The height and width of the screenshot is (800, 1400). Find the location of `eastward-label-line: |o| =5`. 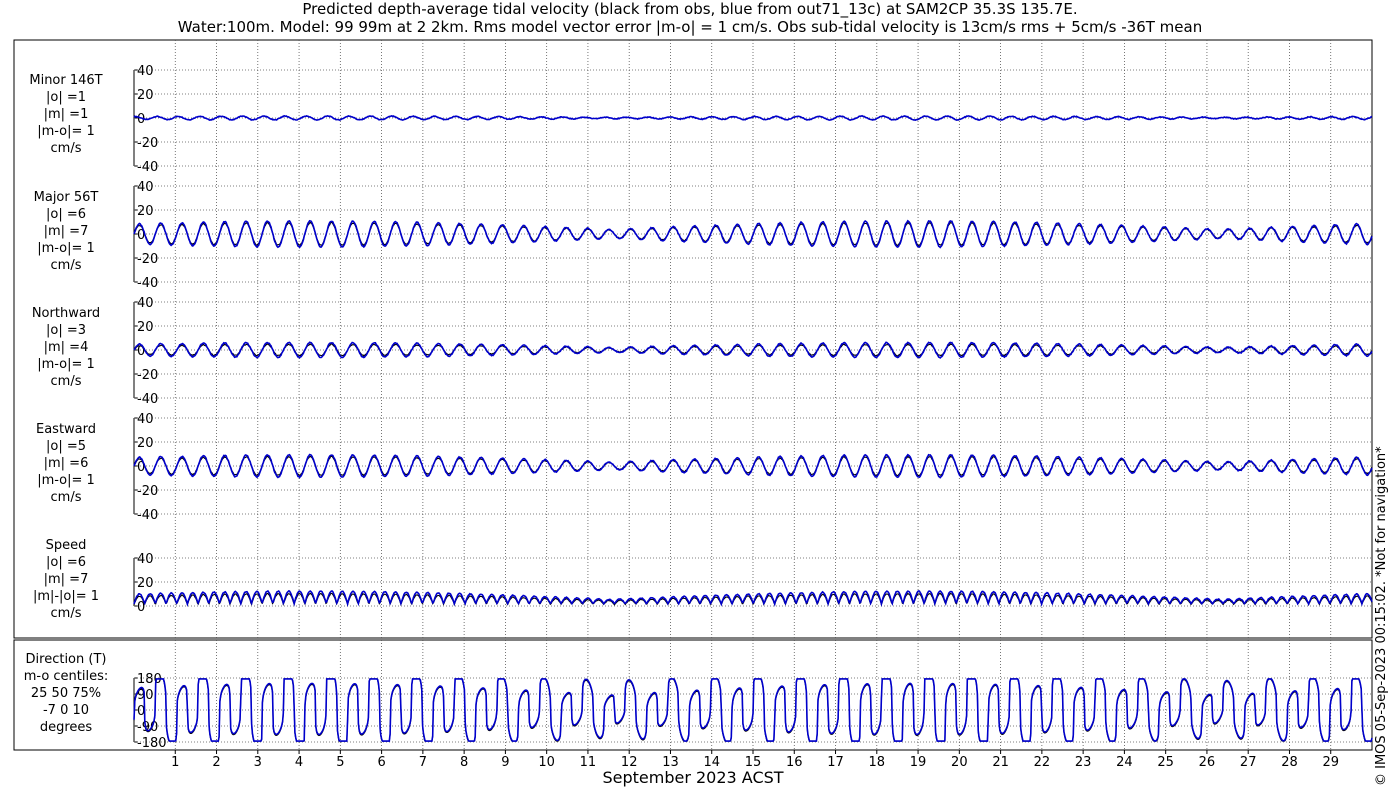

eastward-label-line: |o| =5 is located at coordinates (66, 446).